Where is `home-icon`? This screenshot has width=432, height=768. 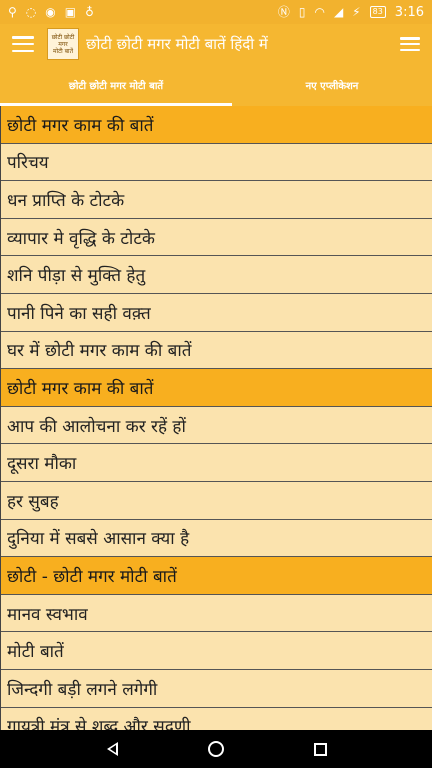 home-icon is located at coordinates (216, 749).